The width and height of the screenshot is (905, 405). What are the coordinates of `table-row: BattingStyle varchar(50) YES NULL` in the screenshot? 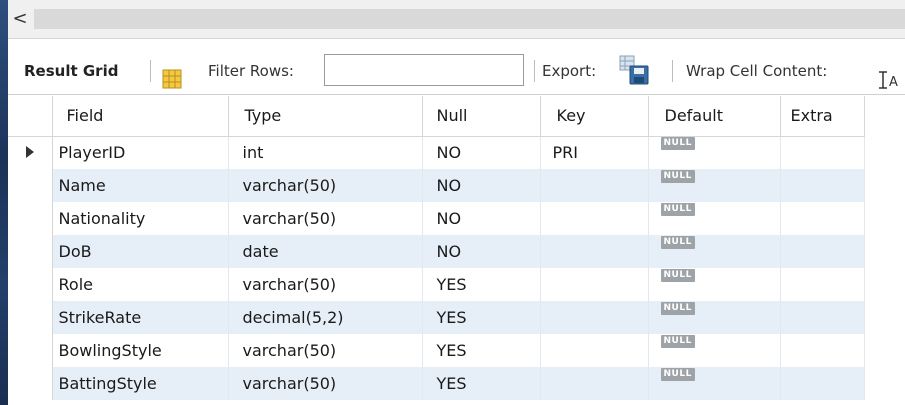 It's located at (436, 383).